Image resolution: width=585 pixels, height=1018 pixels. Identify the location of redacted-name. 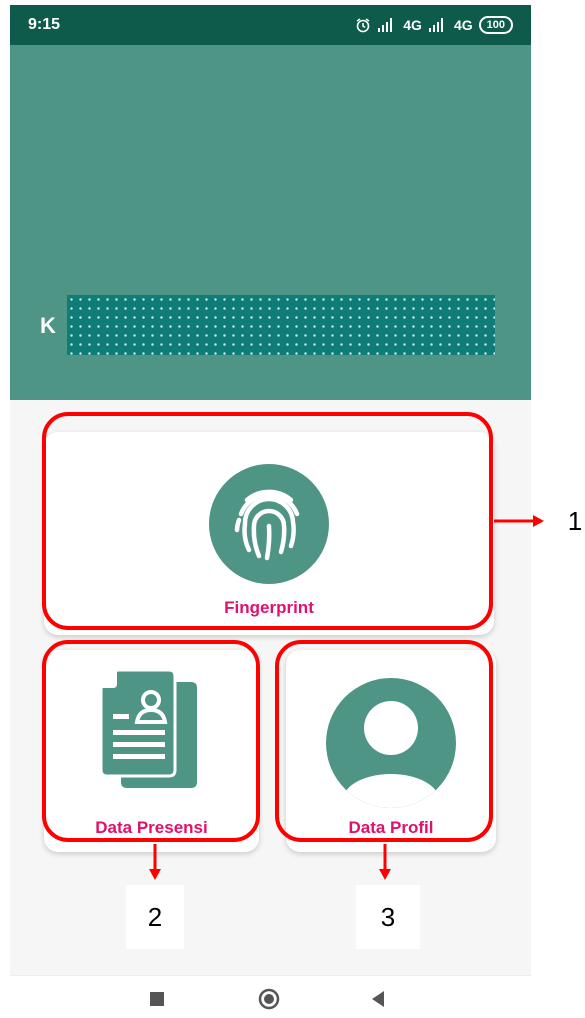
(281, 325).